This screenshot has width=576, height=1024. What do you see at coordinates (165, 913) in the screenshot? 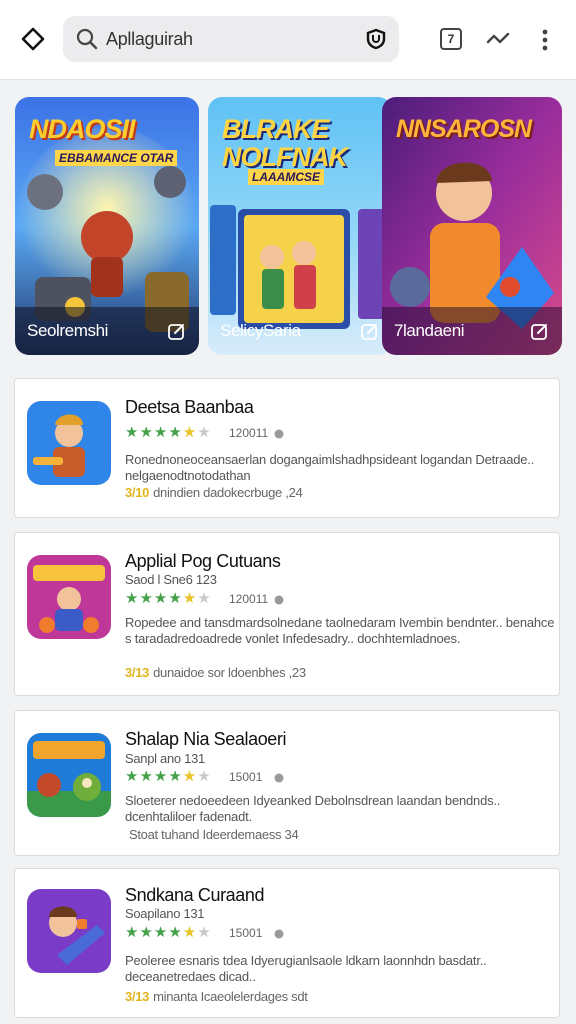
I see `app-subtitle-4: Soapilano 131` at bounding box center [165, 913].